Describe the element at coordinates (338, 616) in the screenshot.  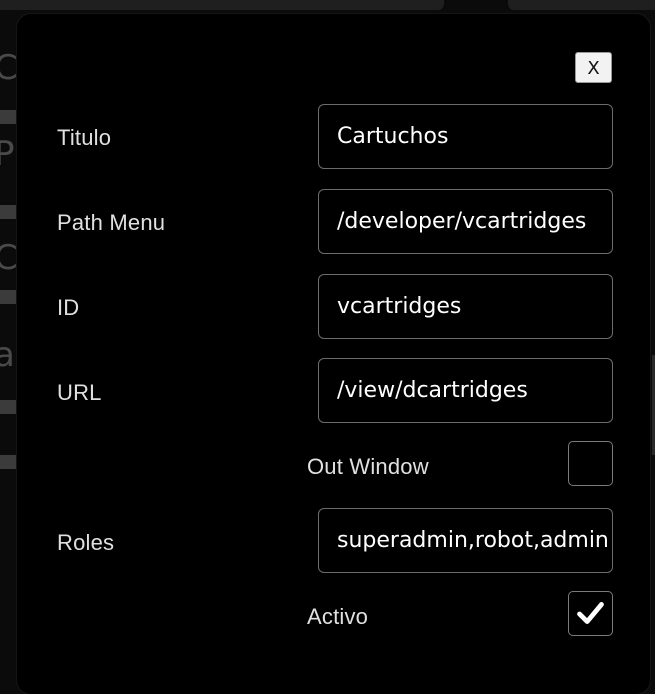
I see `activo-label: Activo` at that location.